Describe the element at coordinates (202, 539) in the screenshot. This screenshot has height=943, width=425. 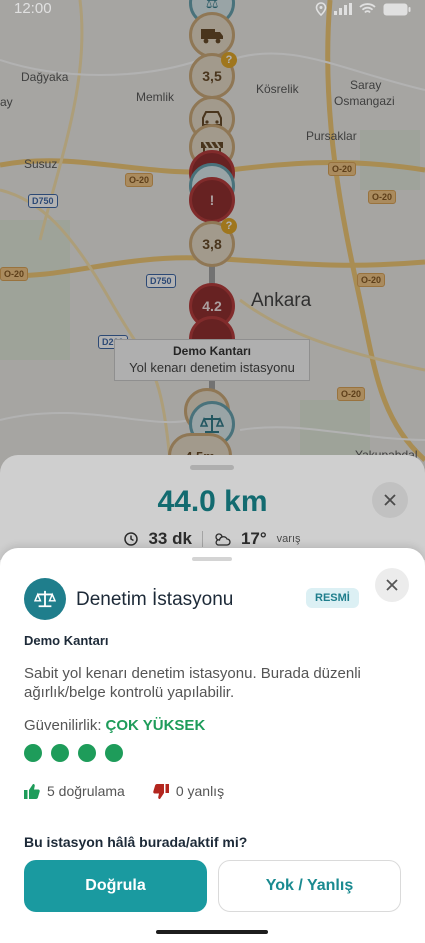
I see `divider` at that location.